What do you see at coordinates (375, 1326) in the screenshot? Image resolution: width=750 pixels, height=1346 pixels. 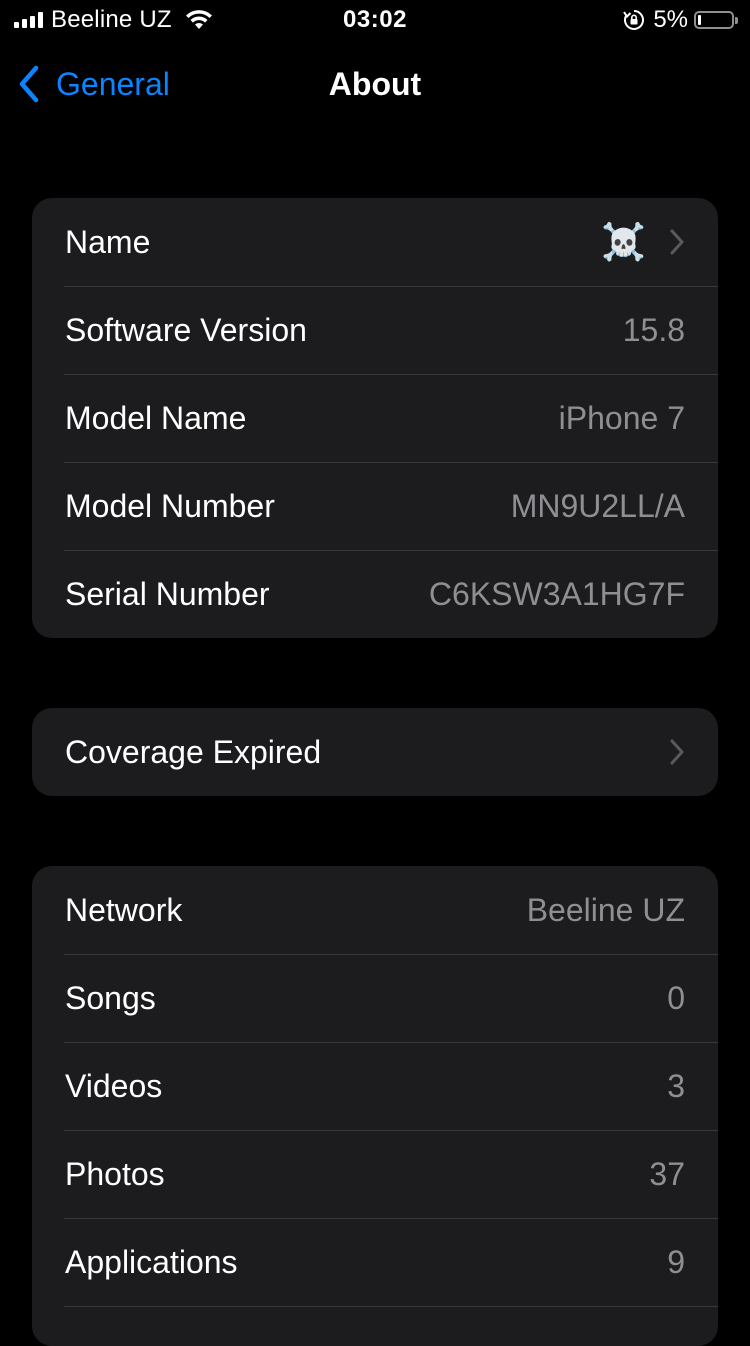 I see `row-partial` at bounding box center [375, 1326].